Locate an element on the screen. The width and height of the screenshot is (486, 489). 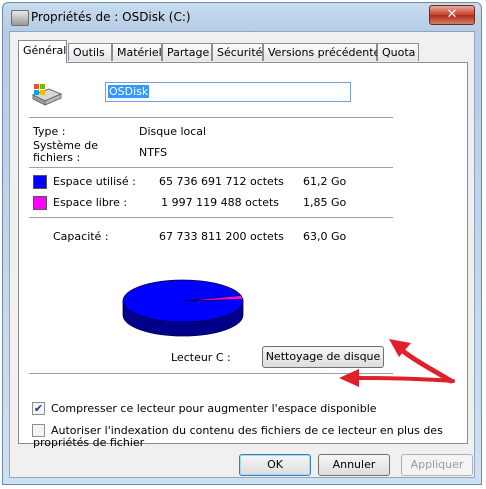
drive-title-icon is located at coordinates (20, 18).